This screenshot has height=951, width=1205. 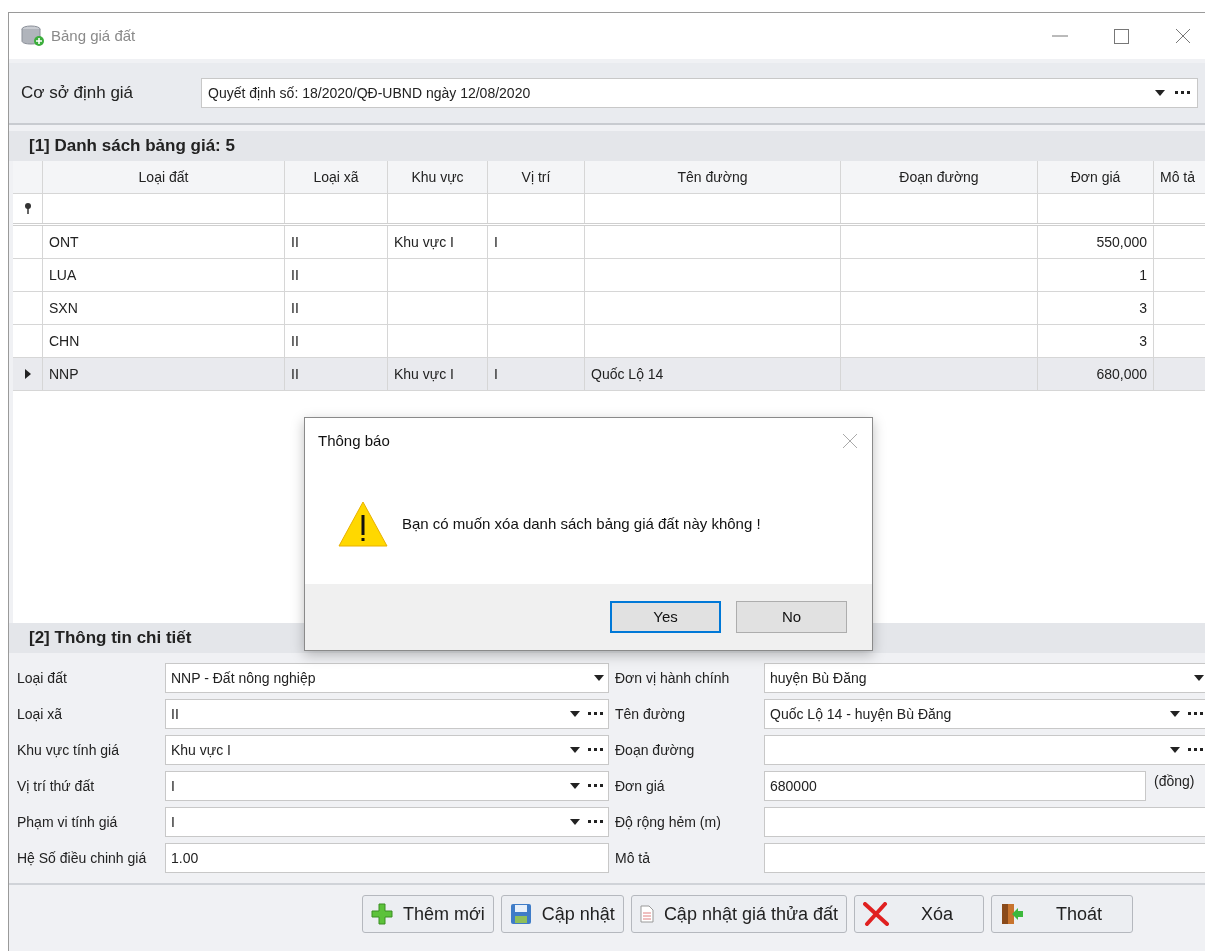 I want to click on maximize-icon, so click(x=1121, y=36).